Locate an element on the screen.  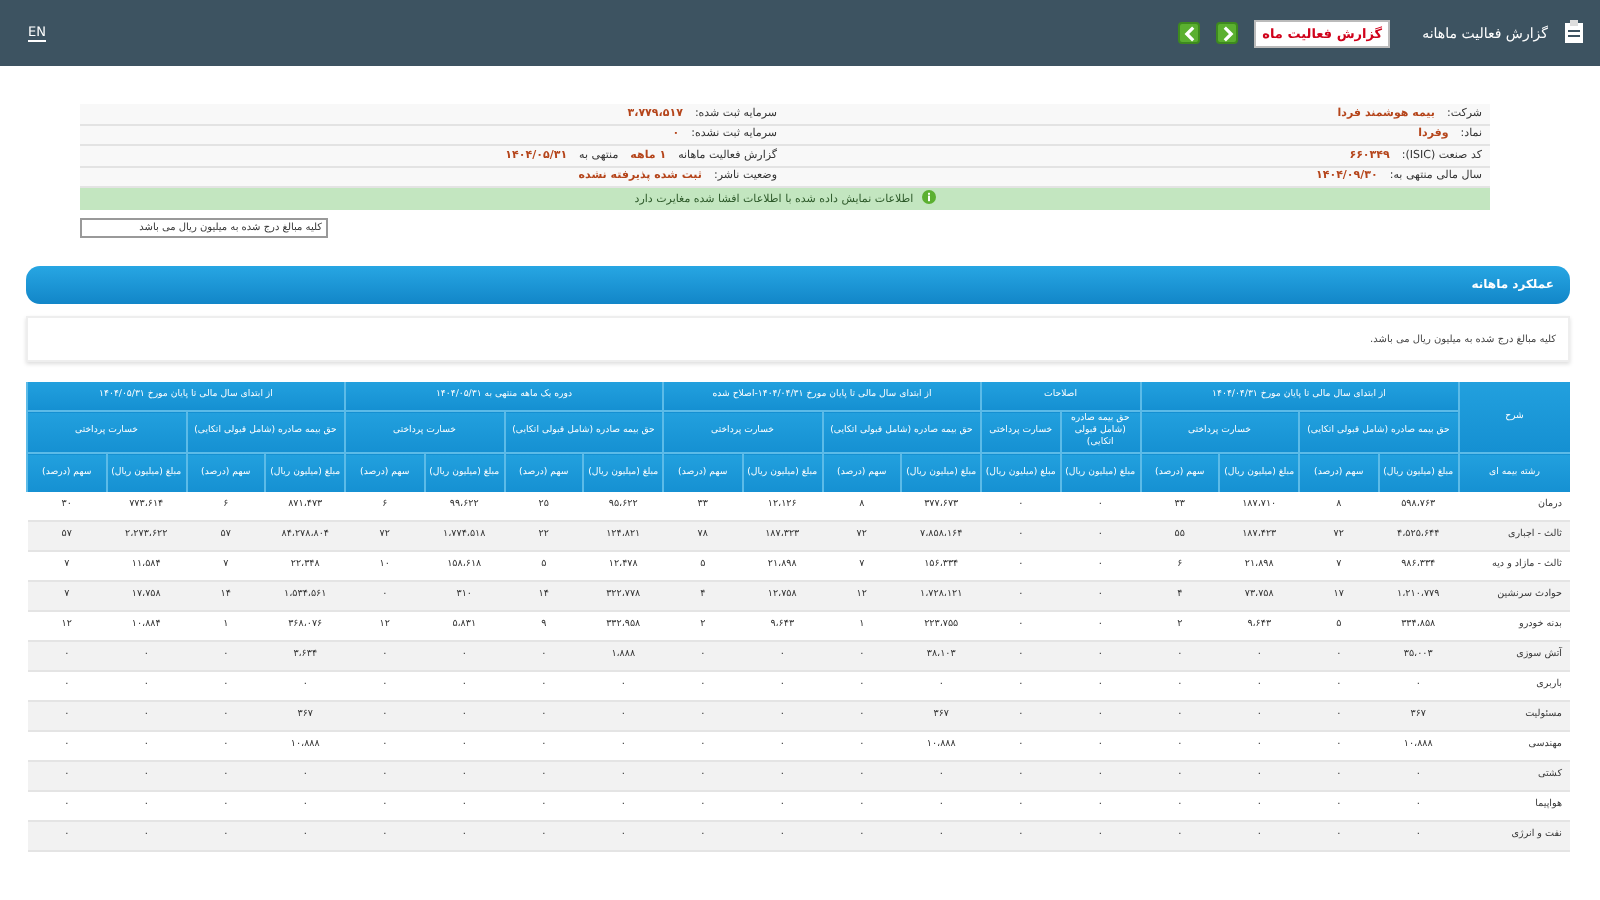
previous-button is located at coordinates (1189, 33).